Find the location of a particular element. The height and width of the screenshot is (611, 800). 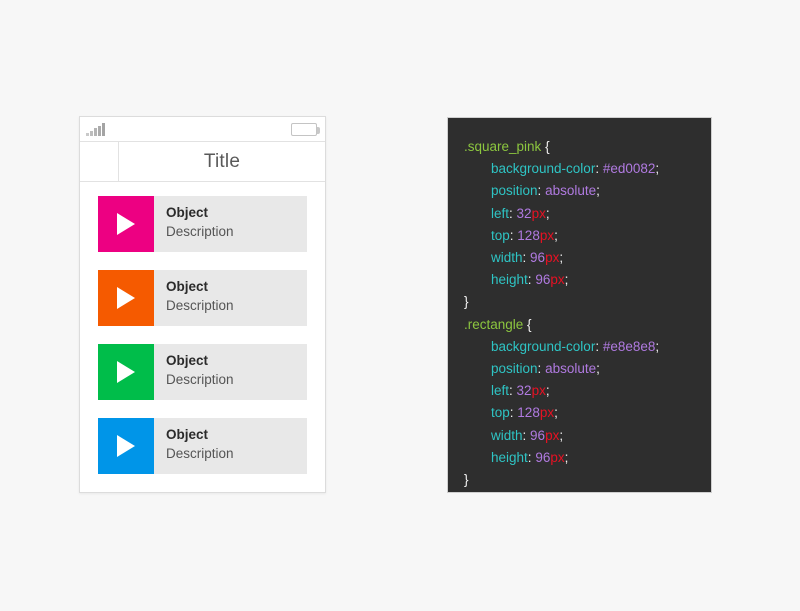

title-cell: Title is located at coordinates (222, 161).